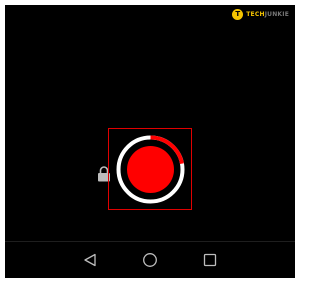 The image size is (320, 284). I want to click on navigation-bar, so click(150, 259).